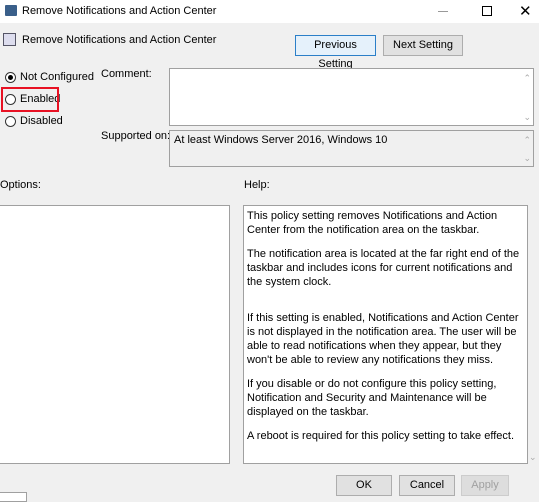 The height and width of the screenshot is (502, 539). I want to click on apply-button: Apply, so click(485, 485).